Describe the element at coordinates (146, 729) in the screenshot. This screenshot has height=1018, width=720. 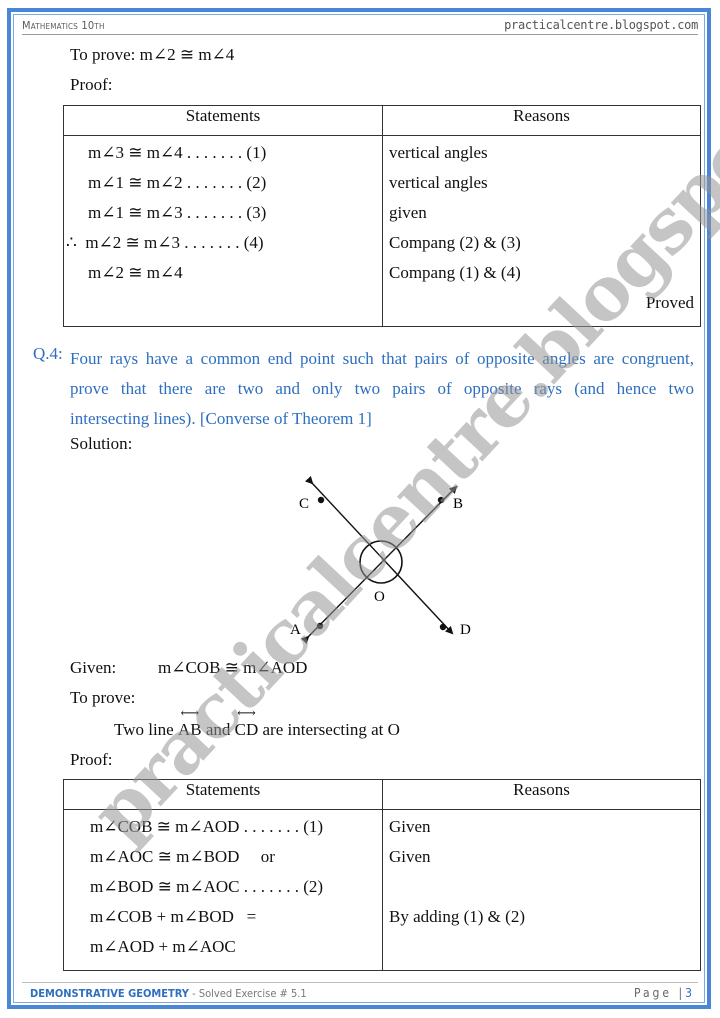
I see `to-prove-text: Two line` at that location.